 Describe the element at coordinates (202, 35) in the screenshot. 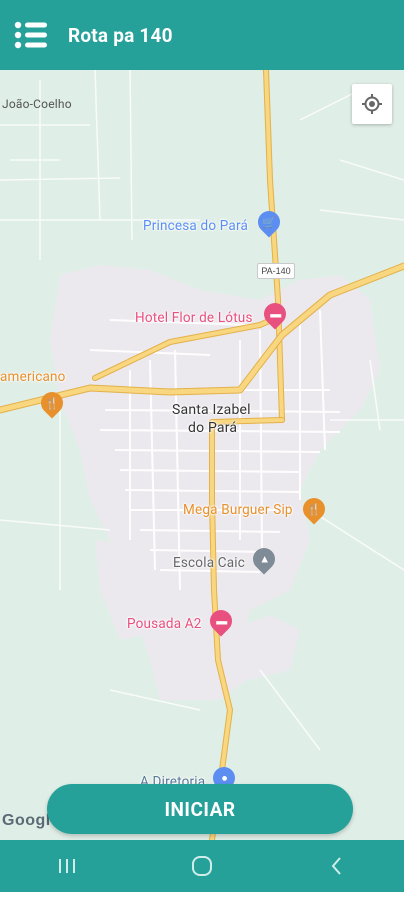

I see `app-bar: Rota pa 140` at that location.